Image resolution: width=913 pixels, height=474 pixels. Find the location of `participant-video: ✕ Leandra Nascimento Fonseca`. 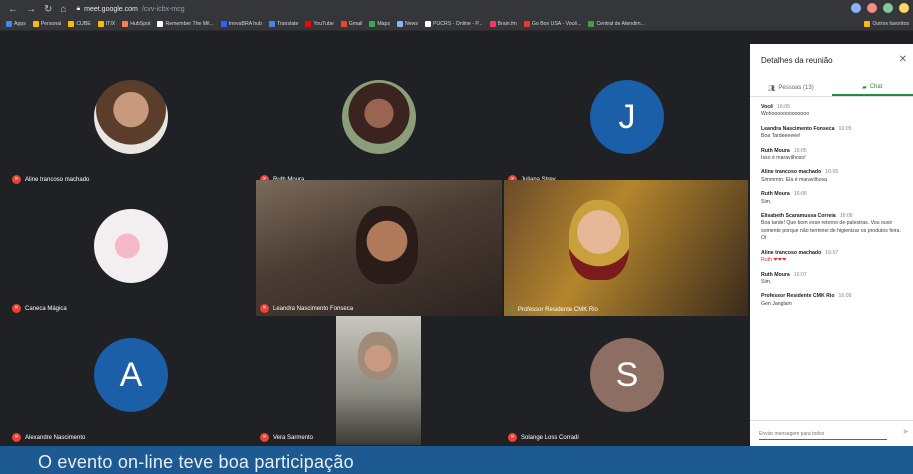

participant-video: ✕ Leandra Nascimento Fonseca is located at coordinates (379, 248).